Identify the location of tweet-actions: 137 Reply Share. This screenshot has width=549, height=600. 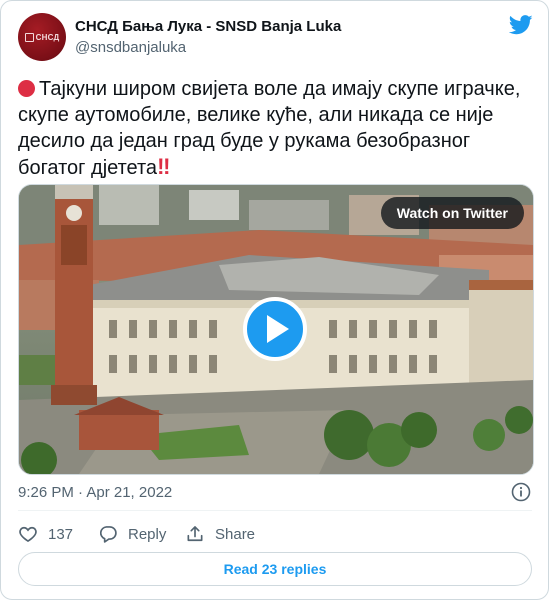
(136, 534).